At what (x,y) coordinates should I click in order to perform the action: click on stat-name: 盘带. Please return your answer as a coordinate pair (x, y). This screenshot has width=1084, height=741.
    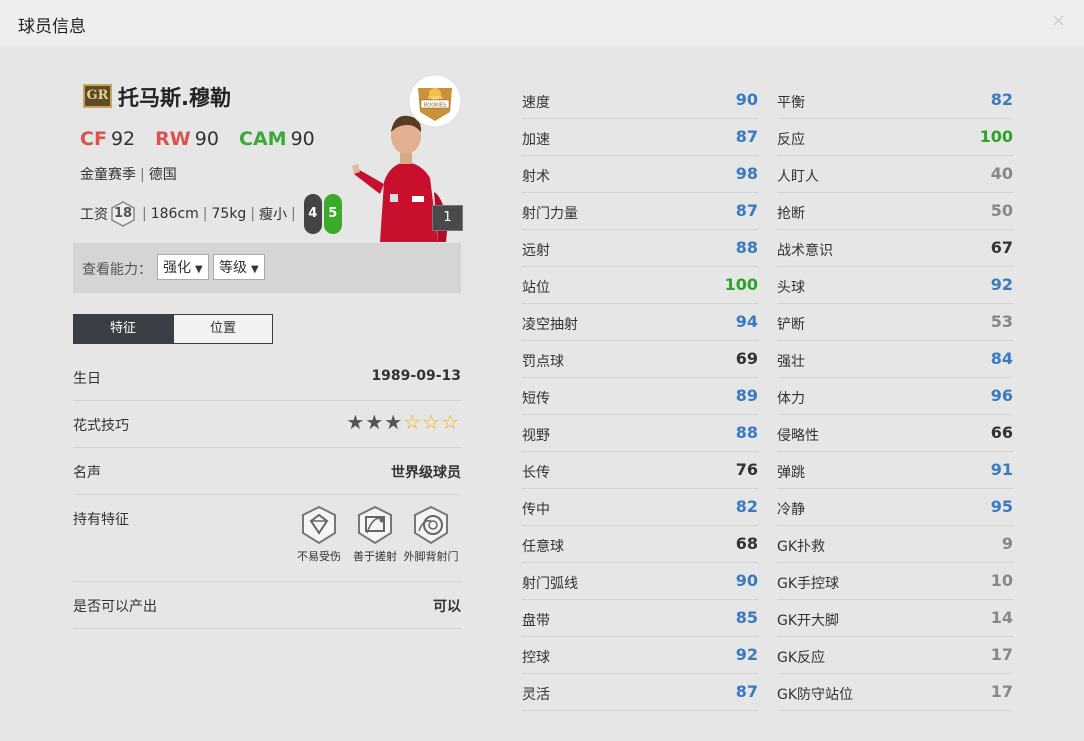
    Looking at the image, I should click on (536, 621).